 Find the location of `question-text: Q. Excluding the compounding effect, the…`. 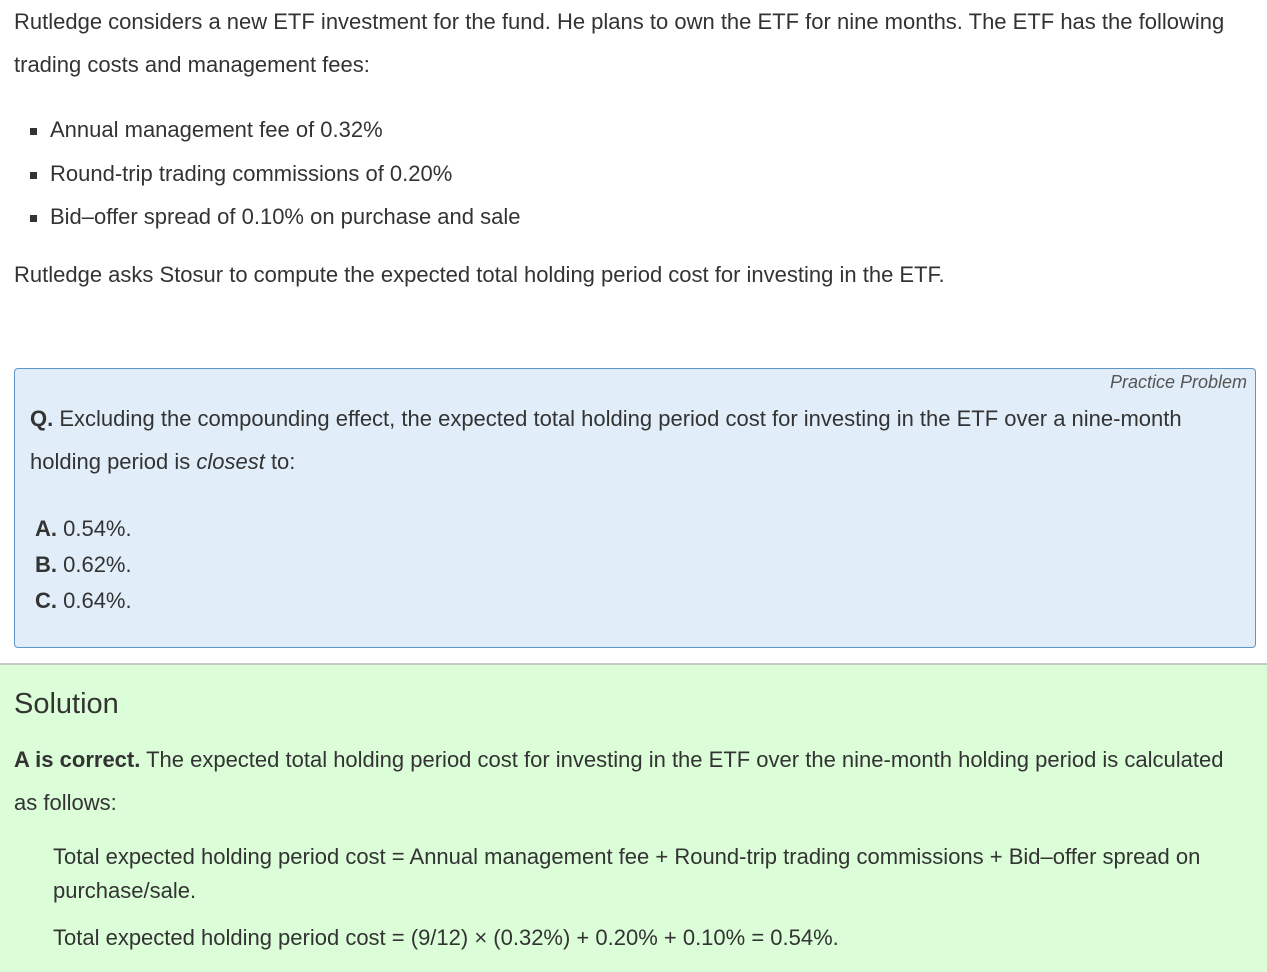

question-text: Q. Excluding the compounding effect, the… is located at coordinates (632, 440).